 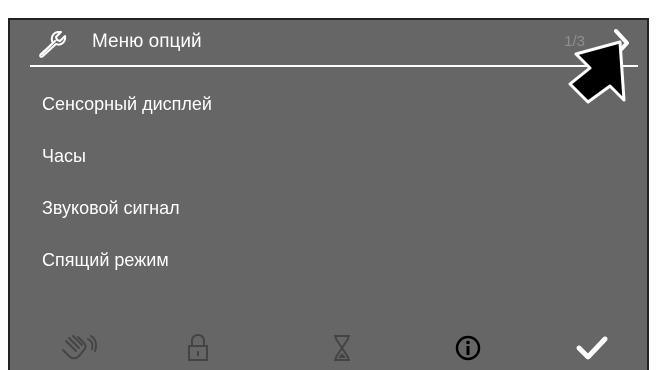 I want to click on page-indicator: 1/3, so click(x=574, y=41).